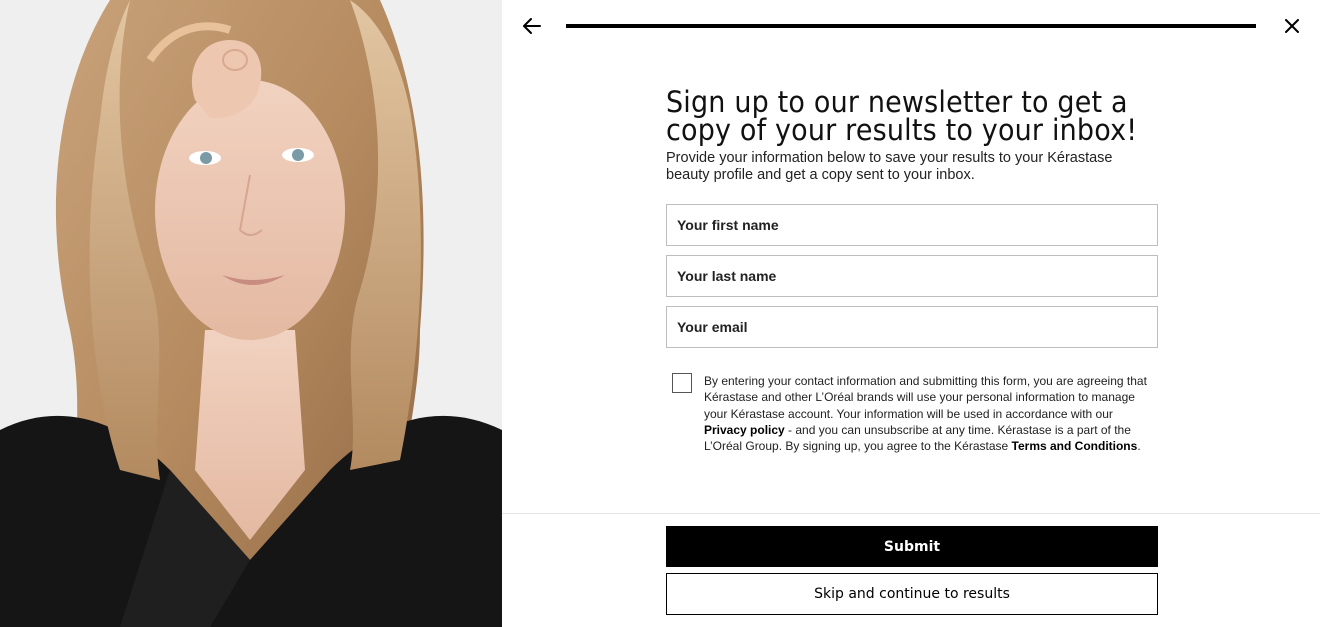 This screenshot has width=1320, height=627. What do you see at coordinates (744, 430) in the screenshot?
I see `privacy-policy-link: Privacy policy` at bounding box center [744, 430].